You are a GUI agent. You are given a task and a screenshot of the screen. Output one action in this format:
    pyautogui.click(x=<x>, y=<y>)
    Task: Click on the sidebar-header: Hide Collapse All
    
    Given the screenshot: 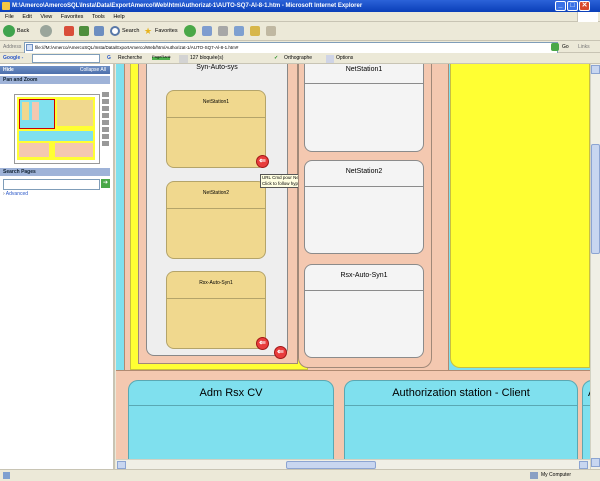 What is the action you would take?
    pyautogui.click(x=55, y=70)
    